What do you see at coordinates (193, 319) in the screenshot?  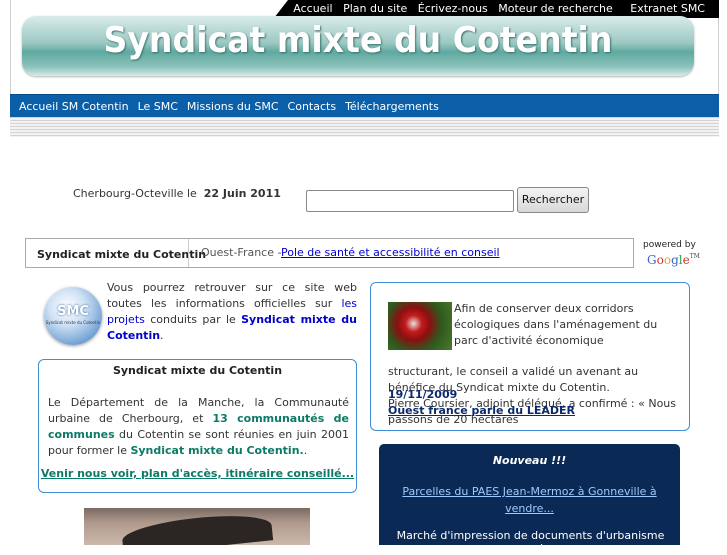 I see `intro-text-2: conduits par le` at bounding box center [193, 319].